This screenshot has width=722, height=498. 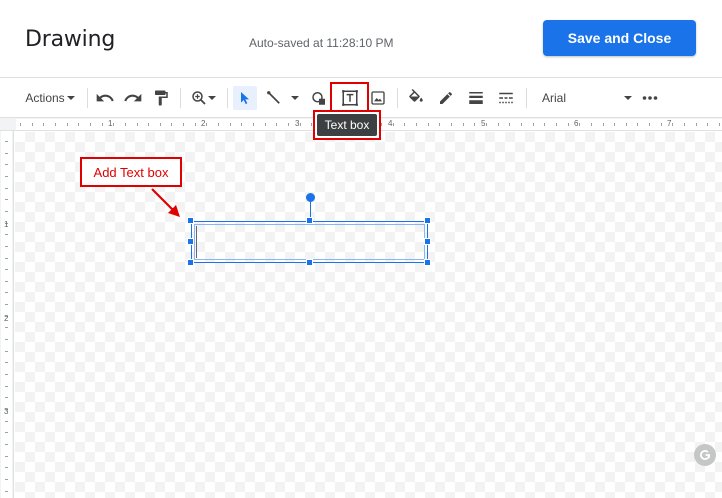 What do you see at coordinates (669, 123) in the screenshot?
I see `ruler-number: 7` at bounding box center [669, 123].